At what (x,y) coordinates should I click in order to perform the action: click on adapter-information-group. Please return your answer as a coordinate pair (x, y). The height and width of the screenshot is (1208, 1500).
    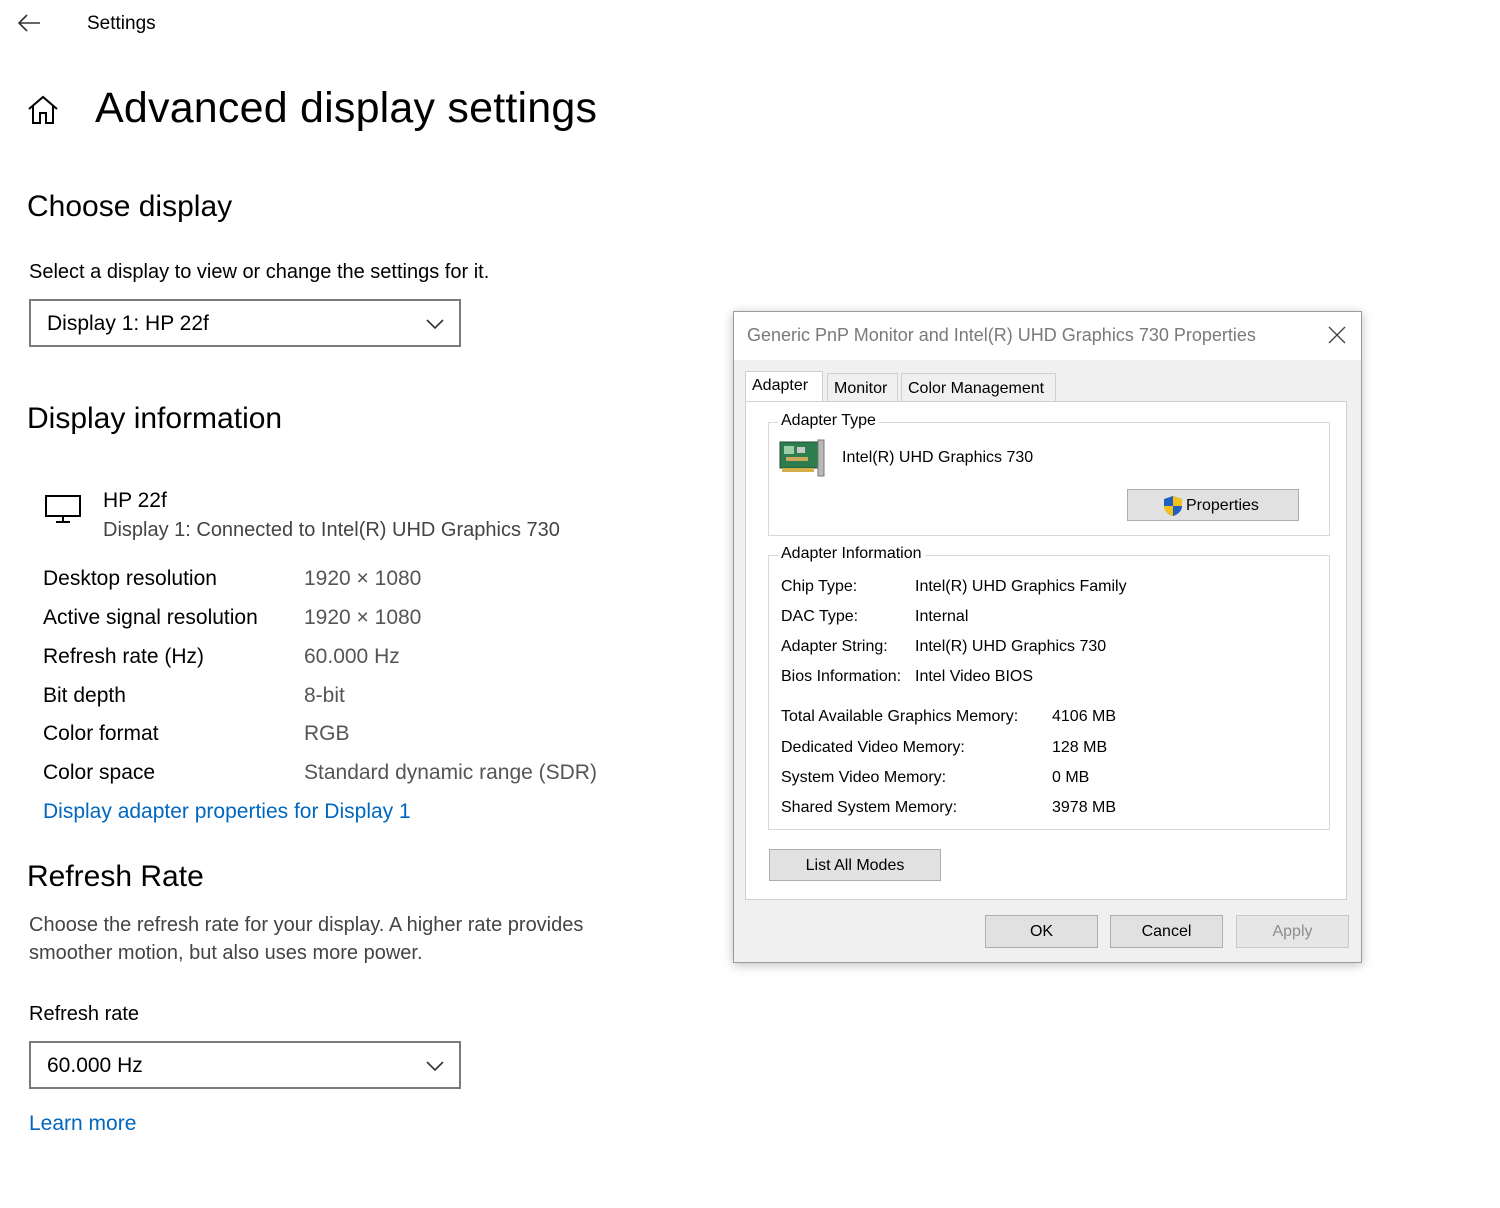
    Looking at the image, I should click on (1049, 692).